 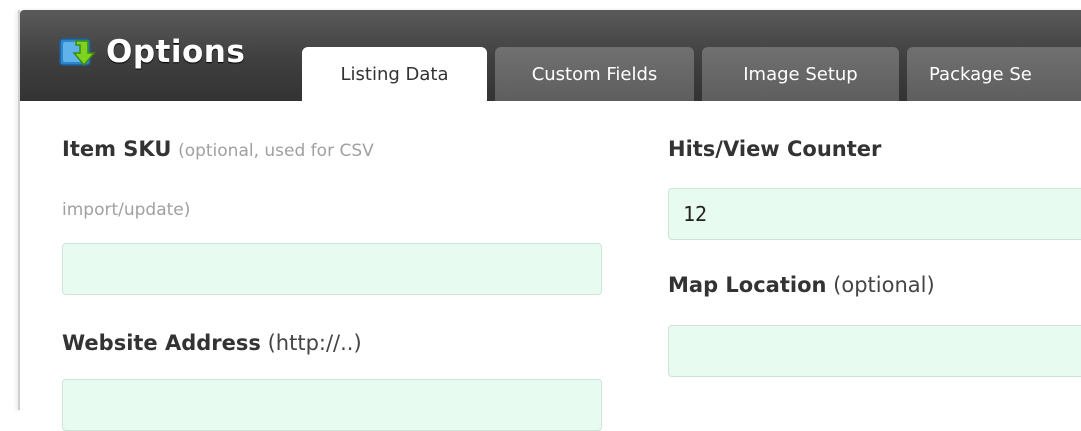 What do you see at coordinates (884, 285) in the screenshot?
I see `map-location-hint: (optional)` at bounding box center [884, 285].